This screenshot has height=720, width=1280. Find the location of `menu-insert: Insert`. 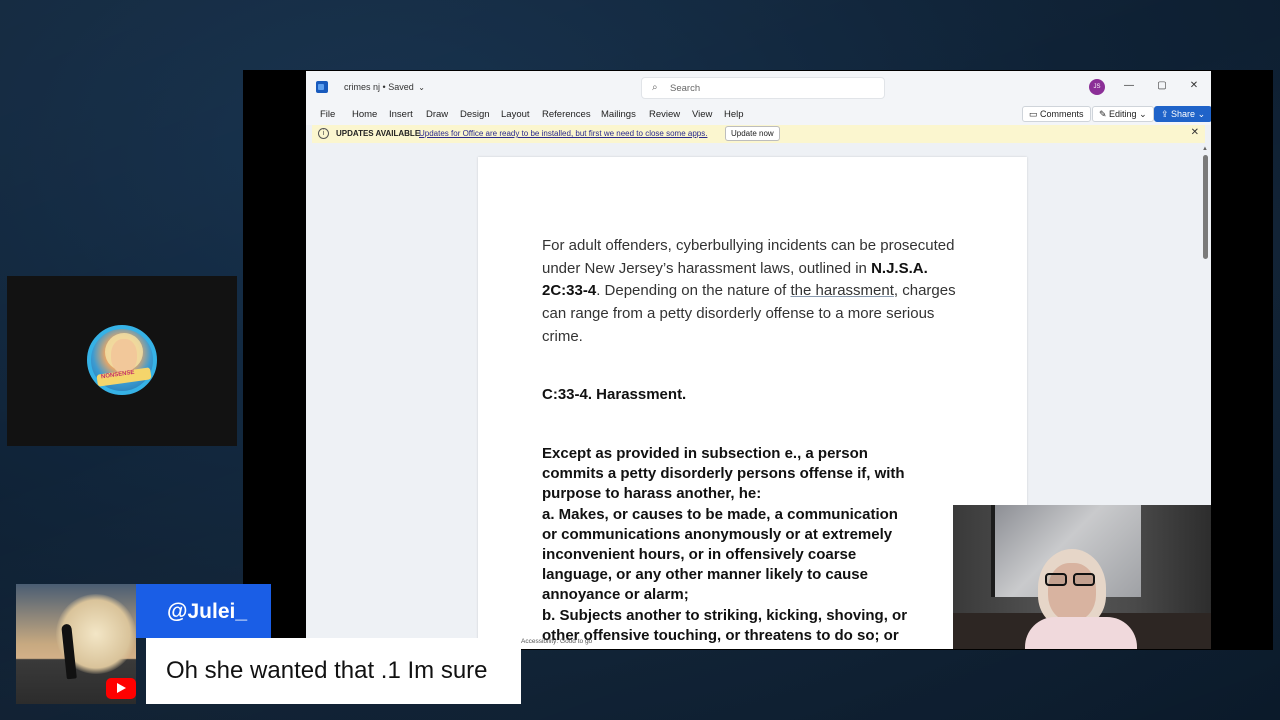

menu-insert: Insert is located at coordinates (401, 114).